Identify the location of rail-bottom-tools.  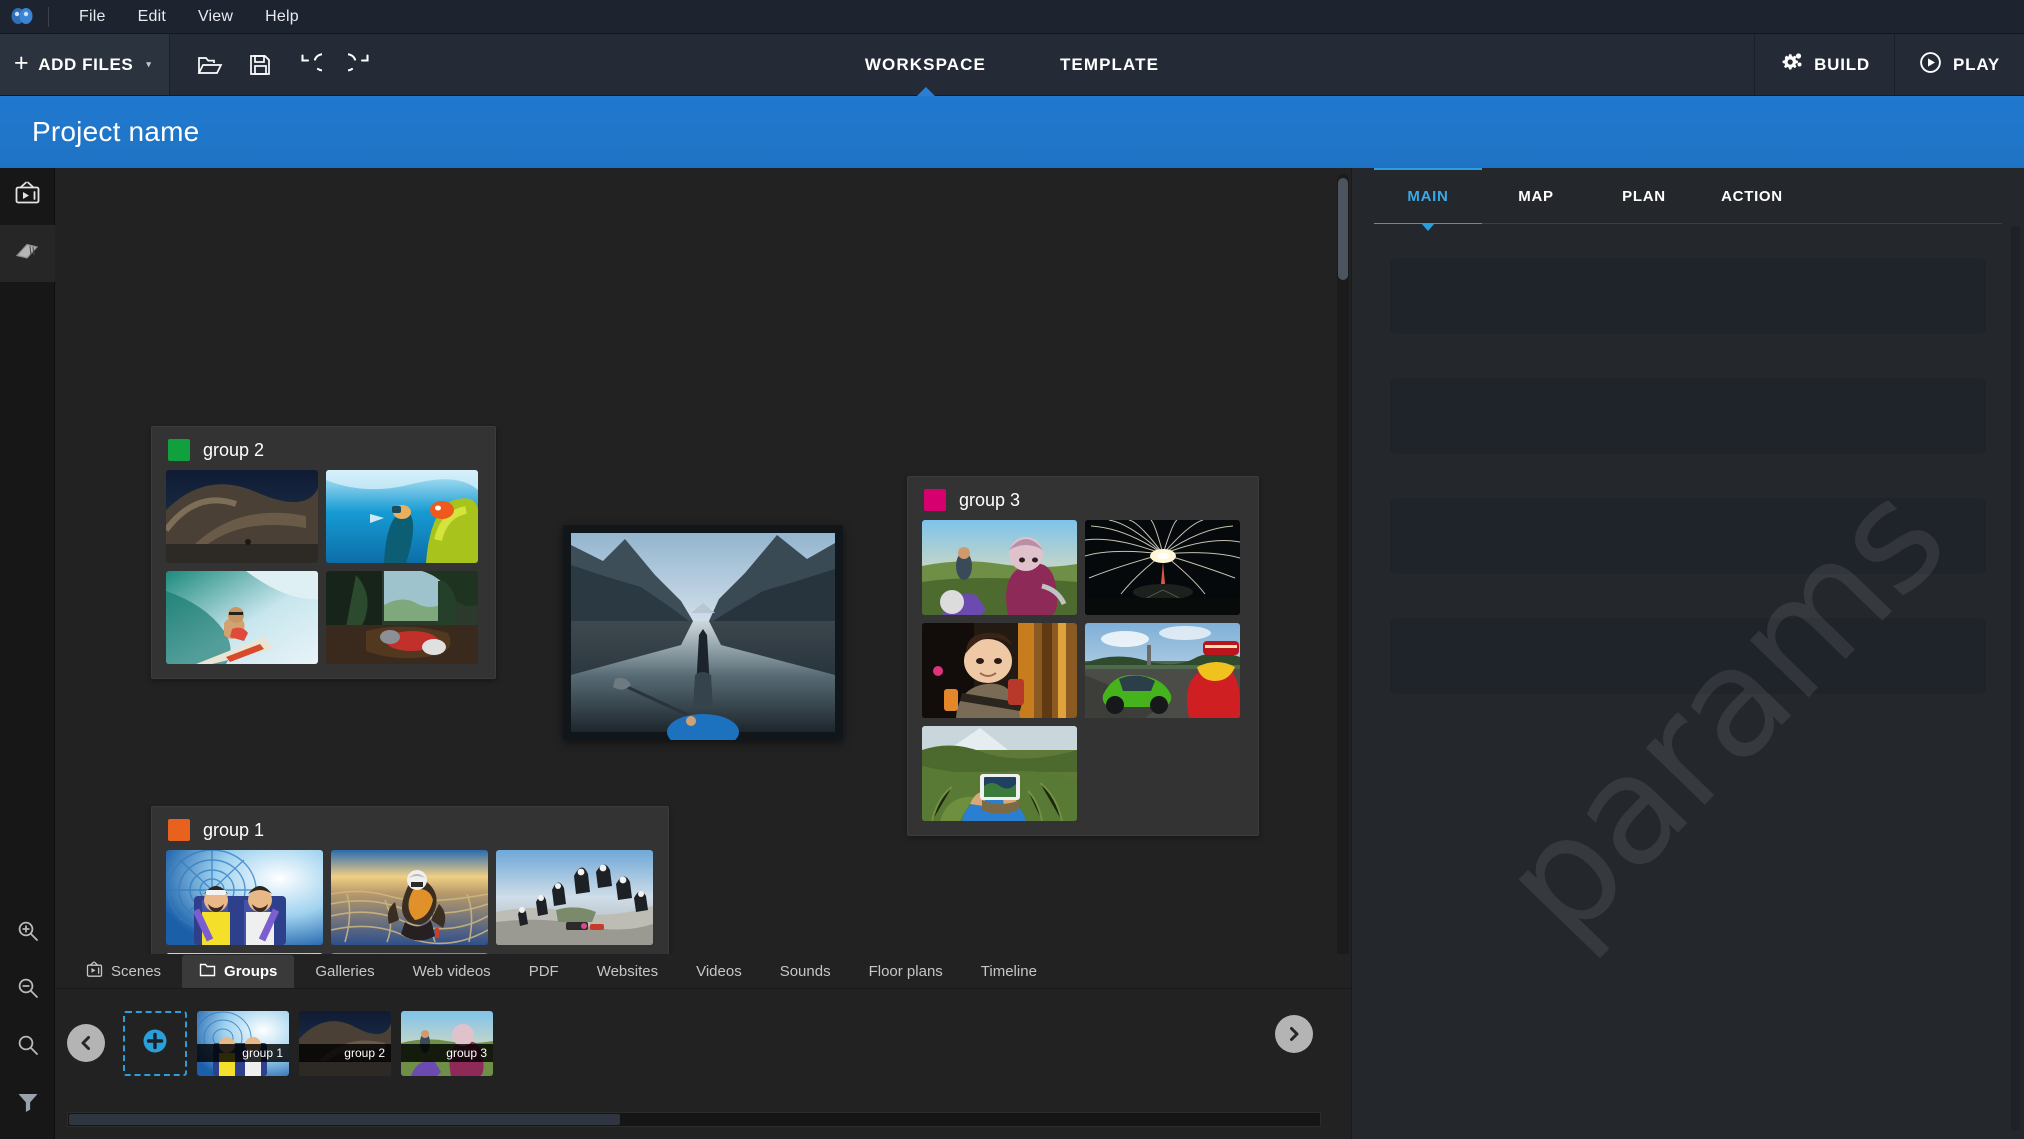
(27, 1019).